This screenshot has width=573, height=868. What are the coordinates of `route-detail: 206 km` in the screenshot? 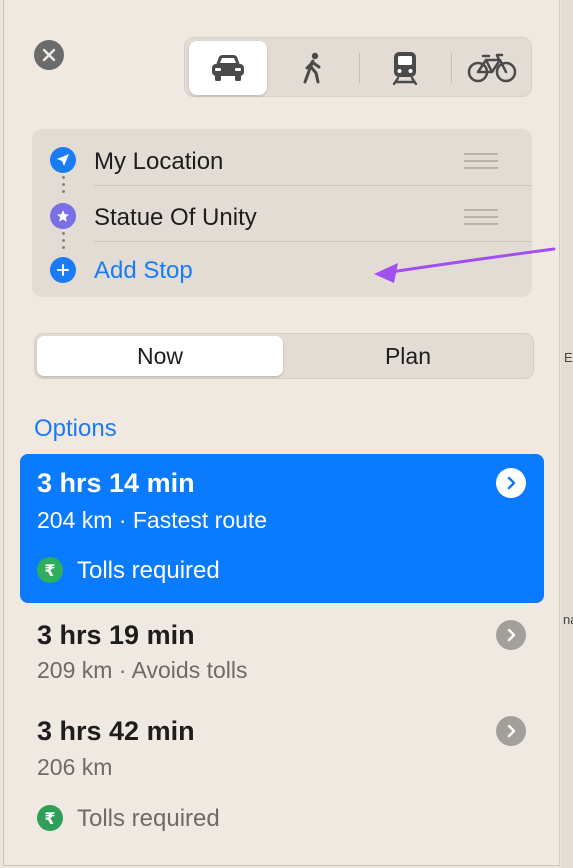 It's located at (75, 767).